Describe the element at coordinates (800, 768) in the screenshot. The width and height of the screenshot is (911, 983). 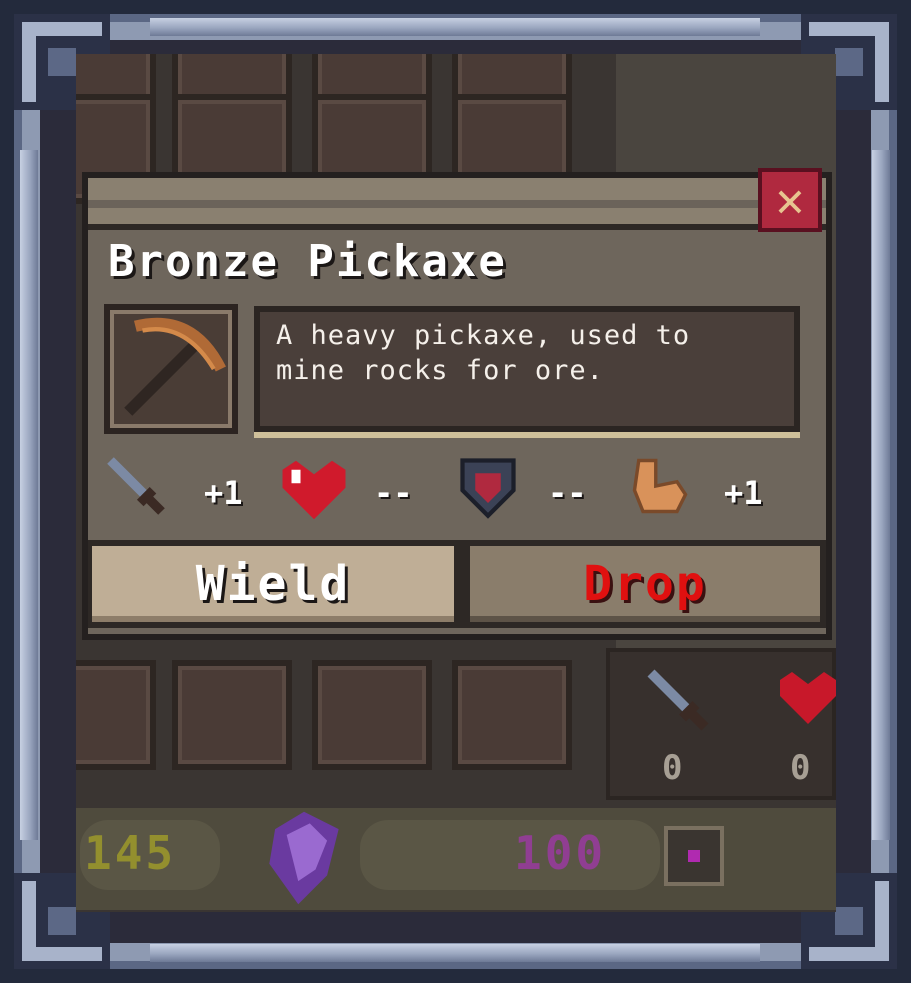
I see `stat-health-value: 0` at that location.